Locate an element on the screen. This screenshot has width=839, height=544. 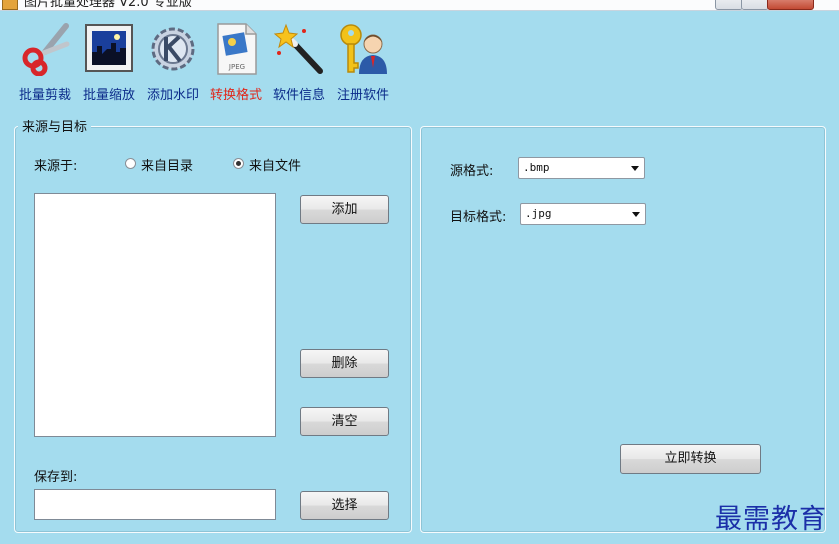
toolbar-register-label: 注册软件 is located at coordinates (362, 95).